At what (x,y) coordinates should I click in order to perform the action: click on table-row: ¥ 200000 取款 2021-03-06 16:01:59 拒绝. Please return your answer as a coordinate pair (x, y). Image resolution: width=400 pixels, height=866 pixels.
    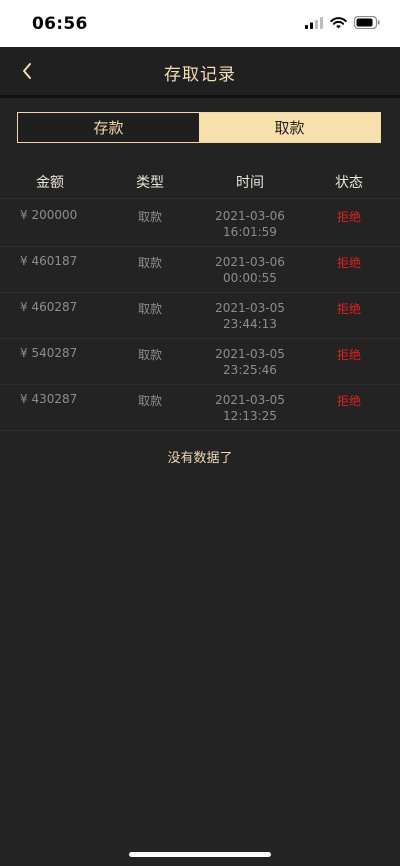
    Looking at the image, I should click on (200, 223).